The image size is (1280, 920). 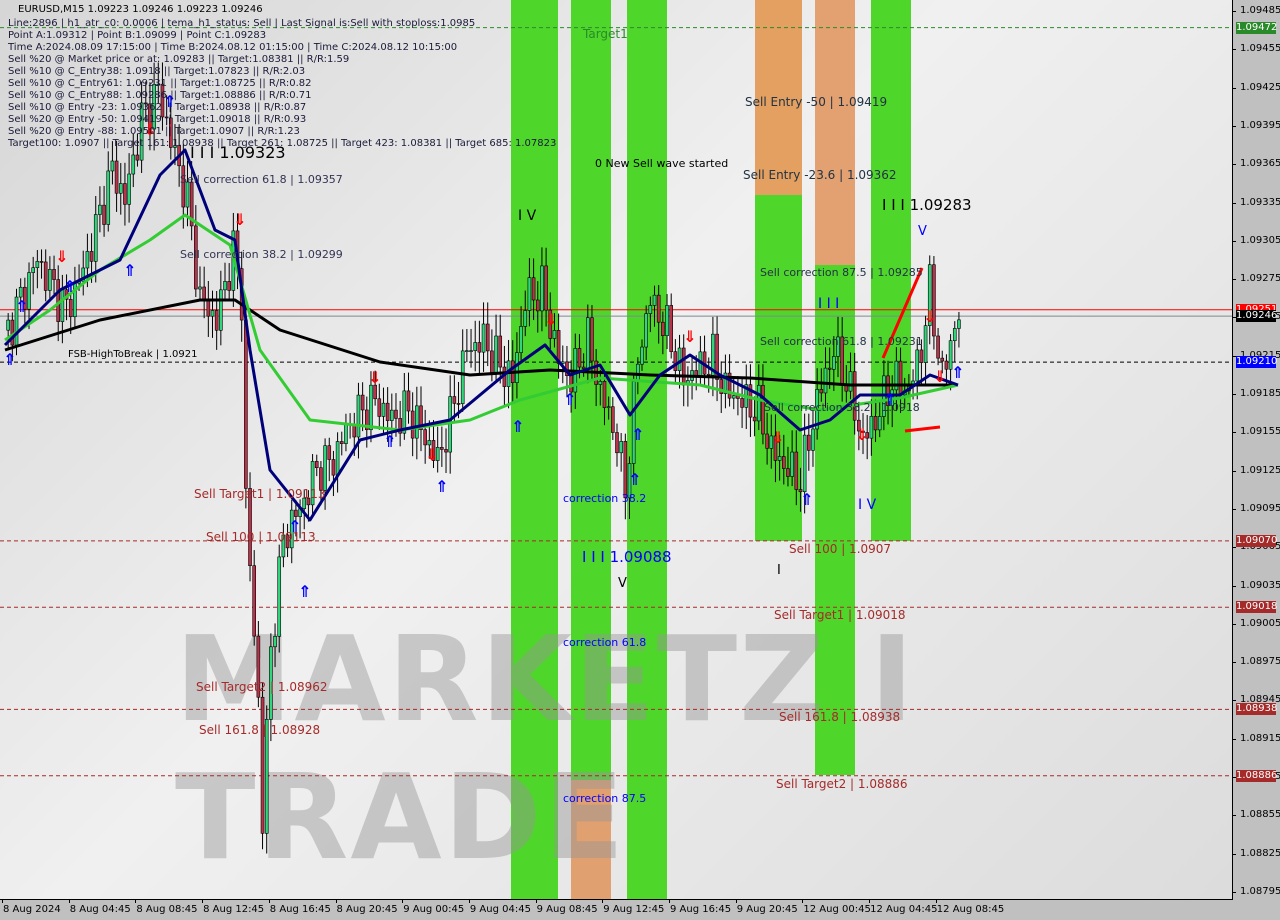 I want to click on correction-label: correction 61.8, so click(x=605, y=642).